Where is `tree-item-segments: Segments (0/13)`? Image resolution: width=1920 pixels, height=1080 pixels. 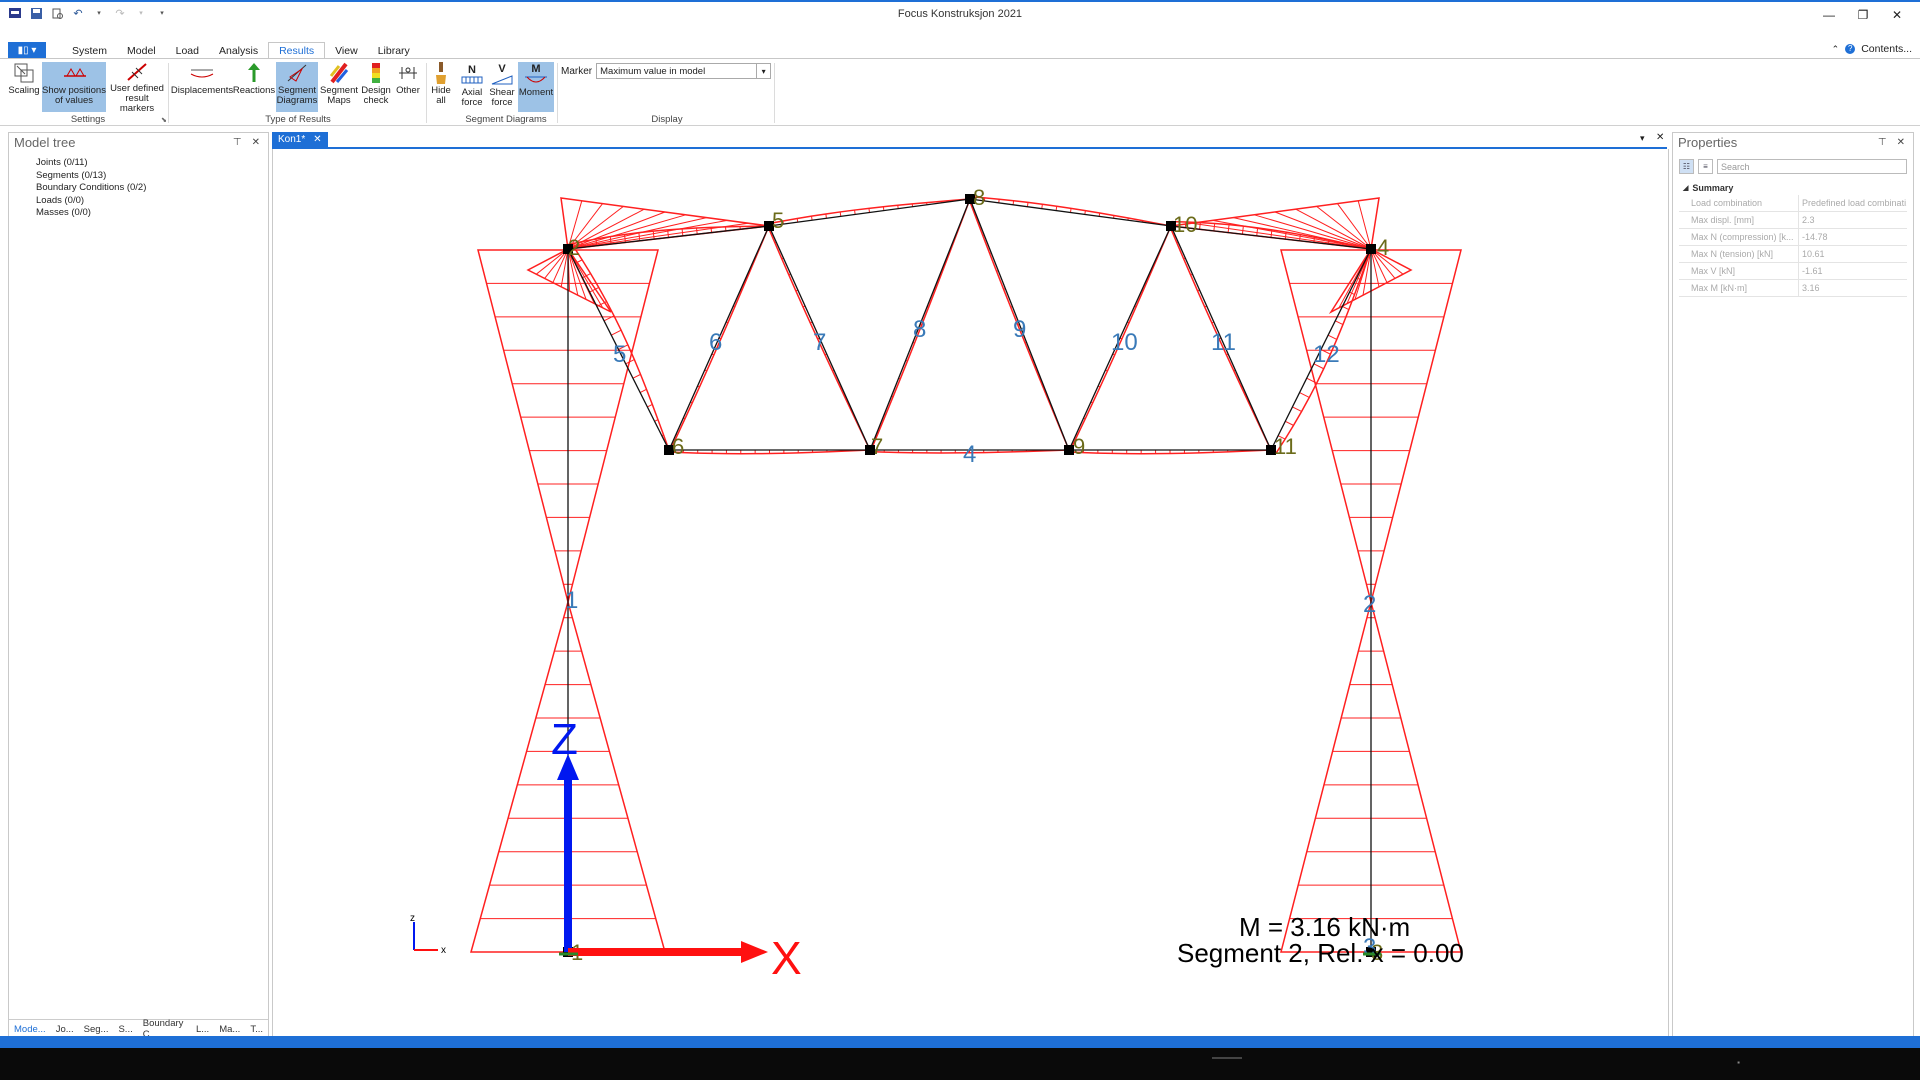
tree-item-segments: Segments (0/13) is located at coordinates (91, 176).